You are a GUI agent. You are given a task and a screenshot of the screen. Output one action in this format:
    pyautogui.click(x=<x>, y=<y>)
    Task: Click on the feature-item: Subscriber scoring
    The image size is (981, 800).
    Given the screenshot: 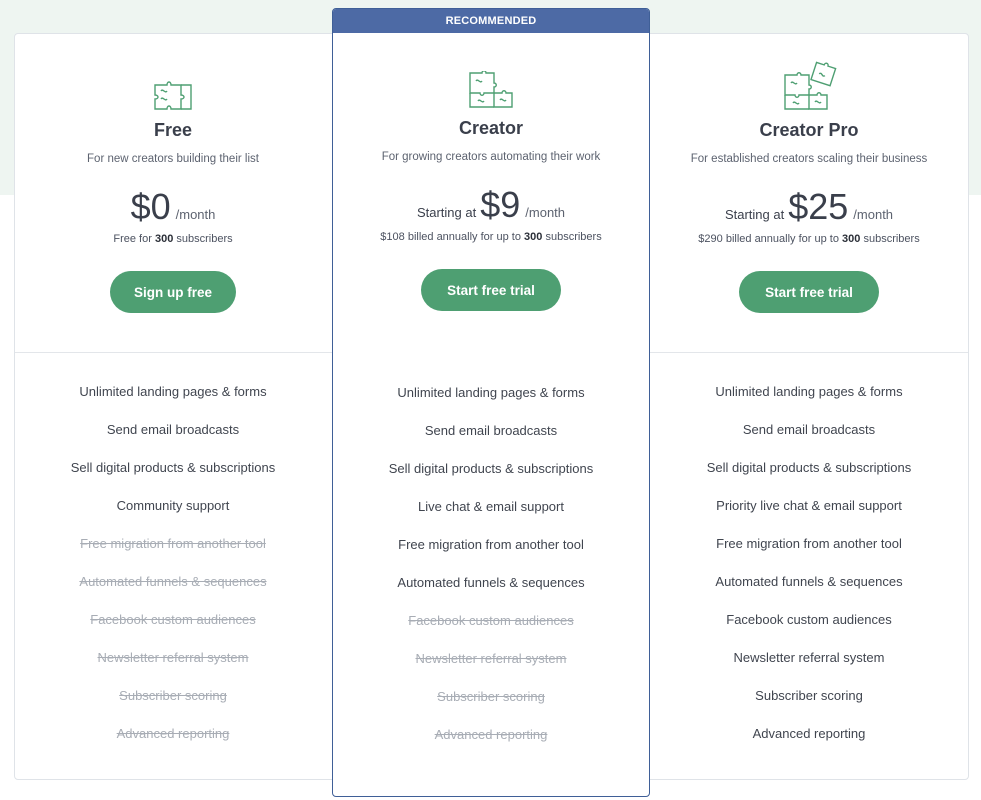 What is the action you would take?
    pyautogui.click(x=809, y=695)
    